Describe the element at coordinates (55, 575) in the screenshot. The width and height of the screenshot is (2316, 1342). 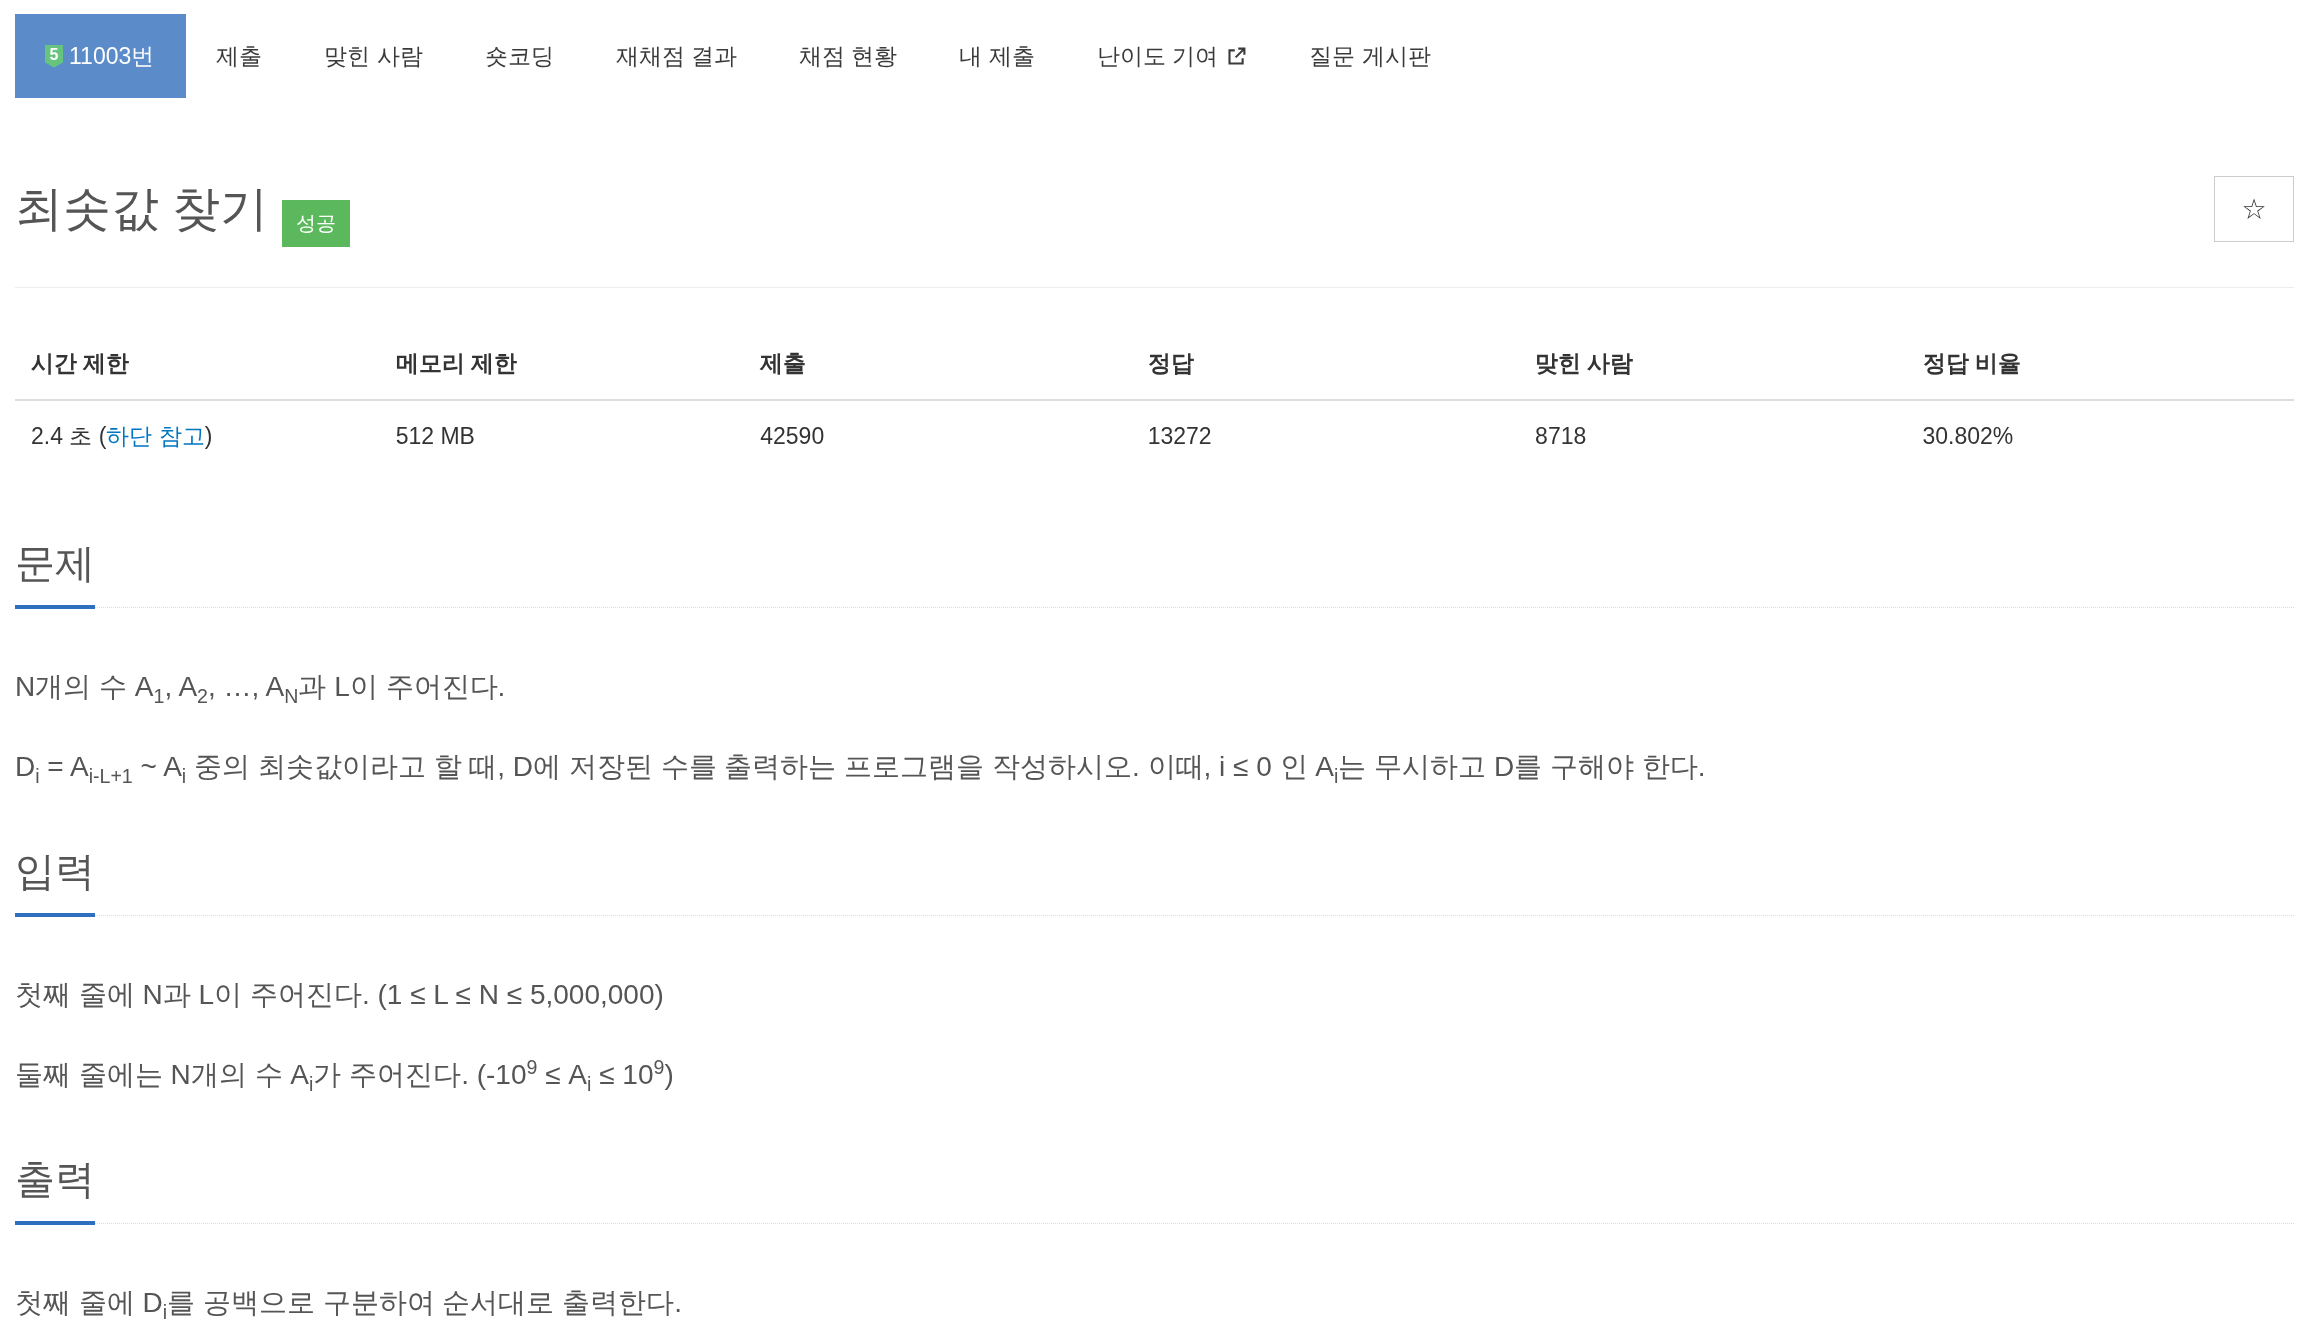
I see `section-heading: 문제` at that location.